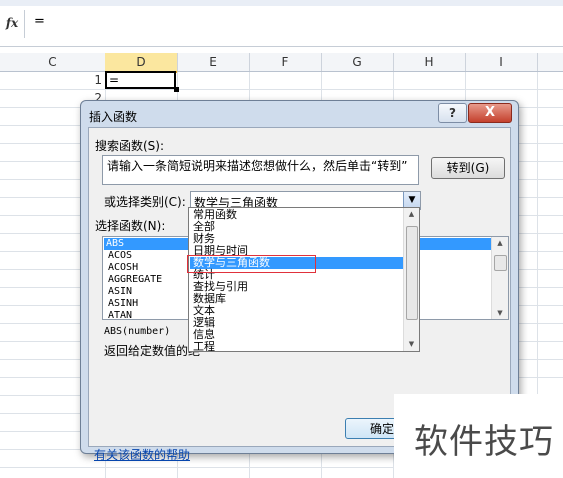 The width and height of the screenshot is (563, 478). Describe the element at coordinates (298, 311) in the screenshot. I see `category-option: 文本` at that location.